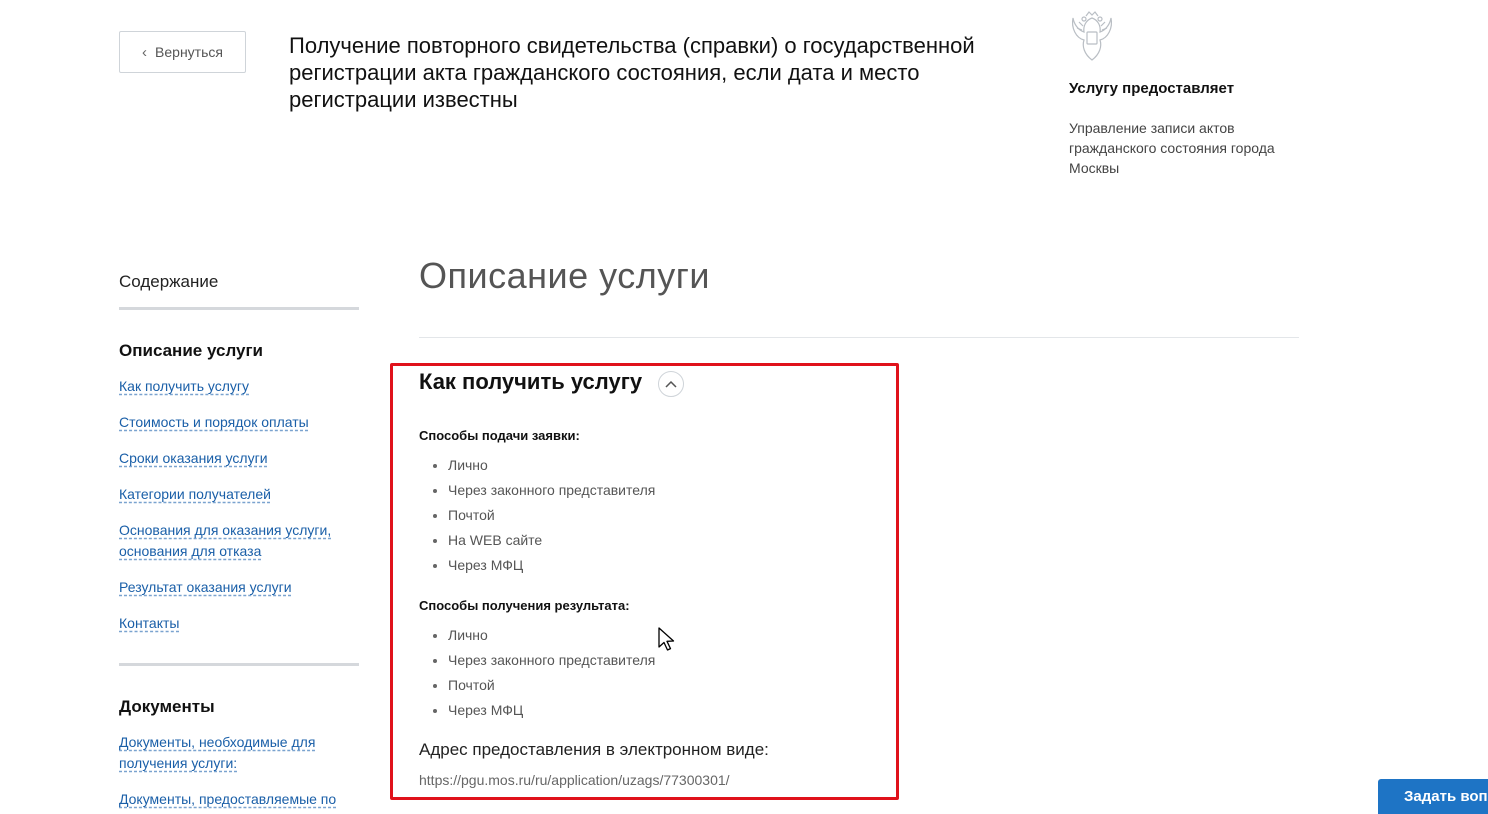 This screenshot has width=1488, height=814. I want to click on back-button: ‹ Вернуться, so click(182, 52).